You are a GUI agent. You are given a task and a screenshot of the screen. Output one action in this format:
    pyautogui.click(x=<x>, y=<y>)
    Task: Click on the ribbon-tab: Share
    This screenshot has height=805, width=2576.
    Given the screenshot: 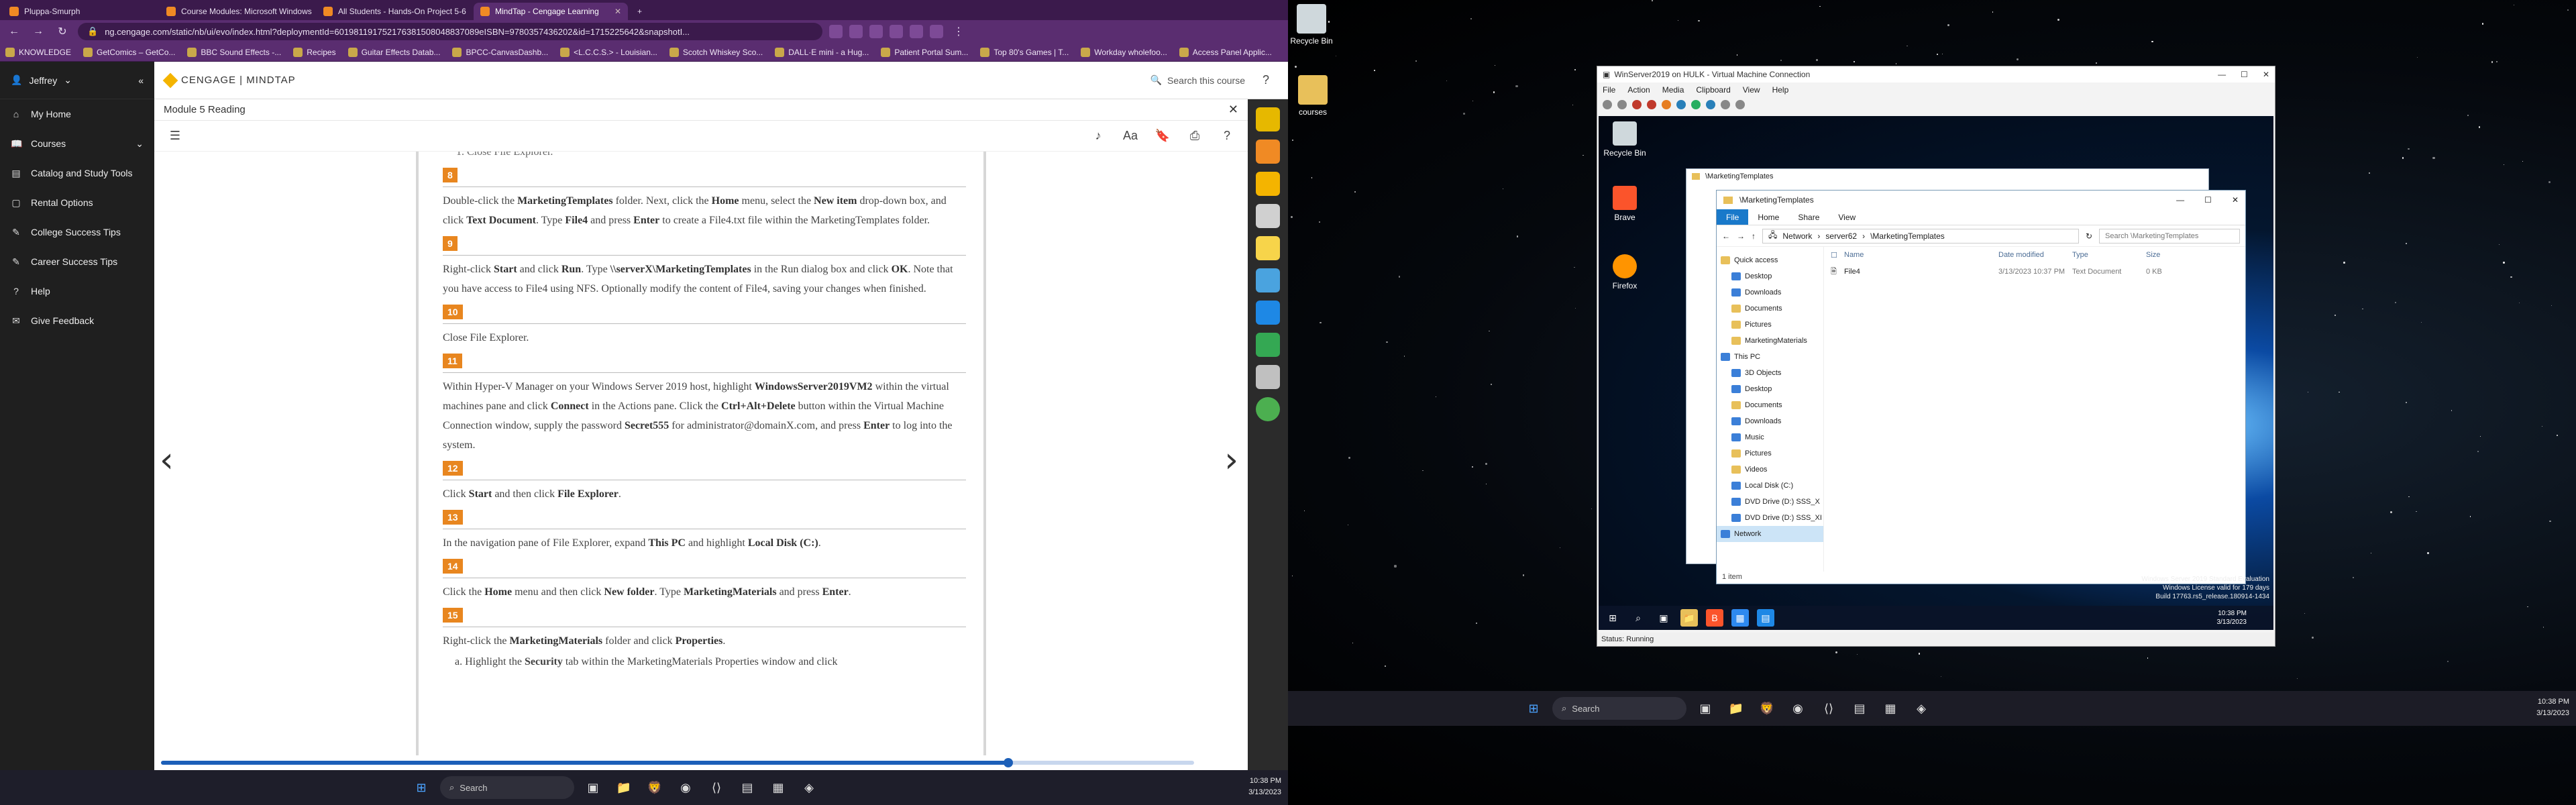 What is the action you would take?
    pyautogui.click(x=1808, y=217)
    